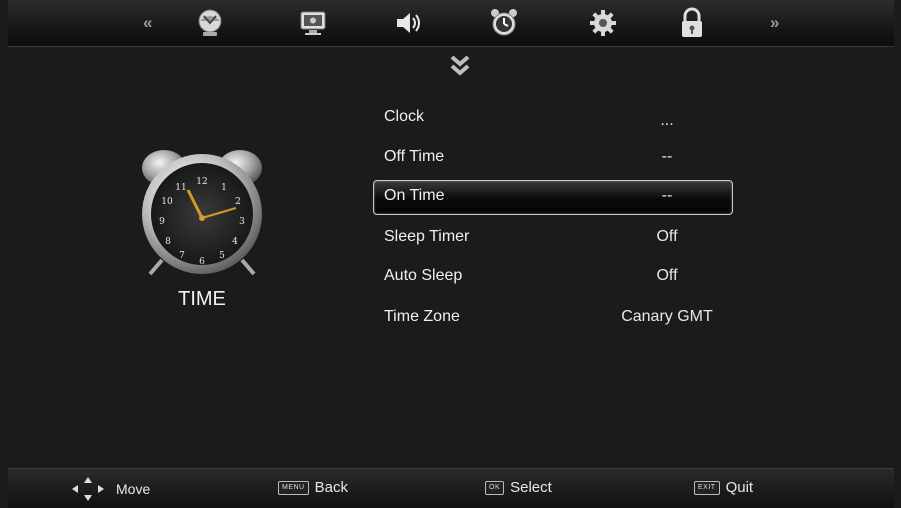 The image size is (901, 508). I want to click on lock-icon, so click(692, 23).